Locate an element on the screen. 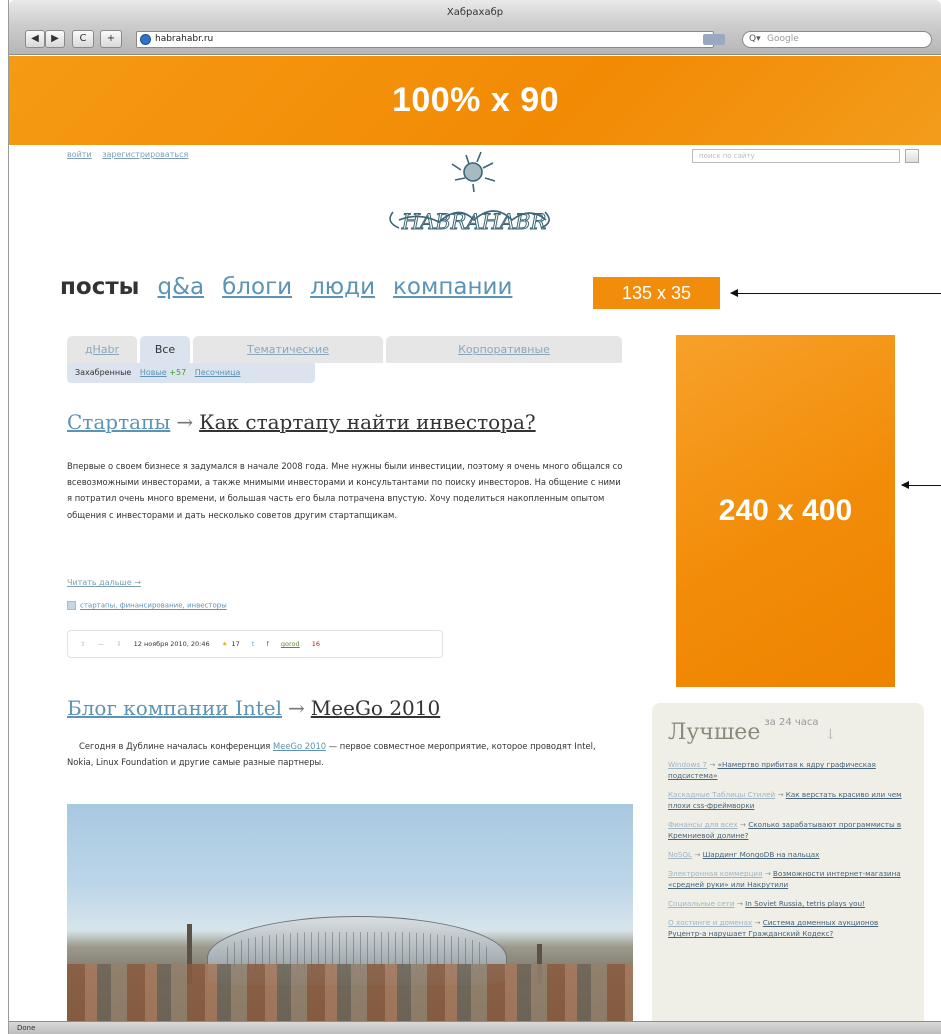  post-comments-count: 16 is located at coordinates (316, 644).